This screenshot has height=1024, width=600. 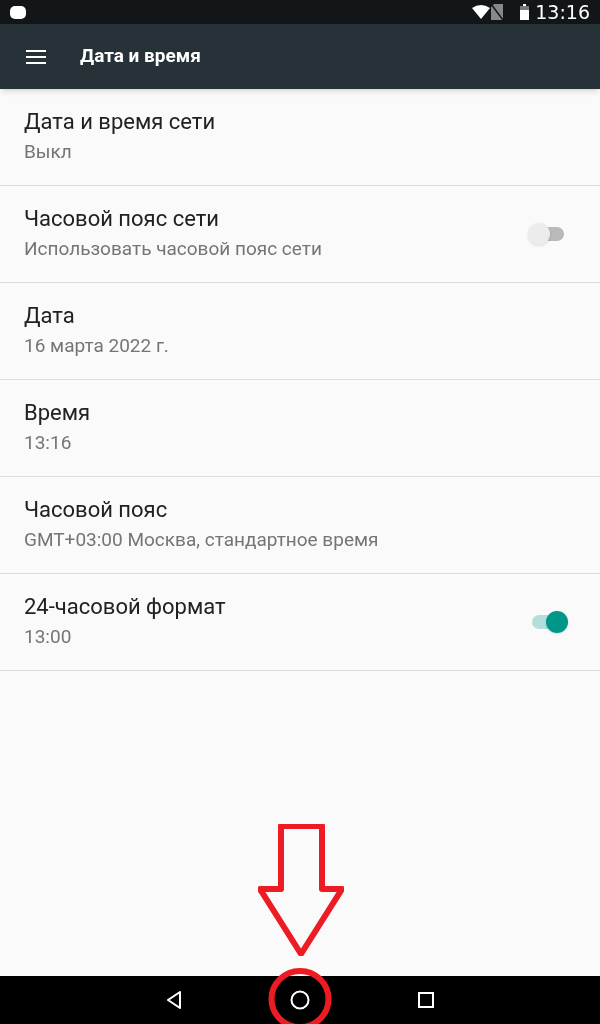 I want to click on setting-summary: 13:16, so click(x=48, y=443).